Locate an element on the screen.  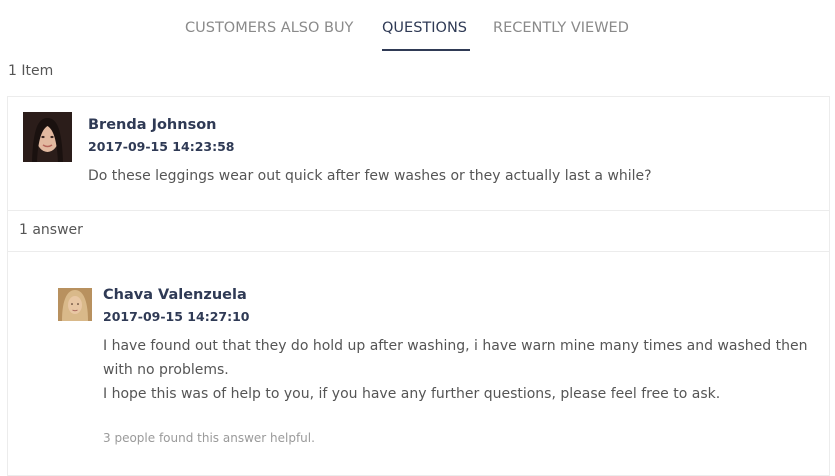
question-author-avatar is located at coordinates (47, 137).